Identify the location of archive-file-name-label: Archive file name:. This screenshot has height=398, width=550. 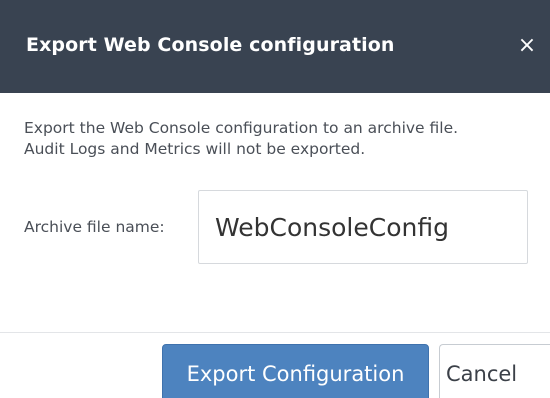
(94, 227).